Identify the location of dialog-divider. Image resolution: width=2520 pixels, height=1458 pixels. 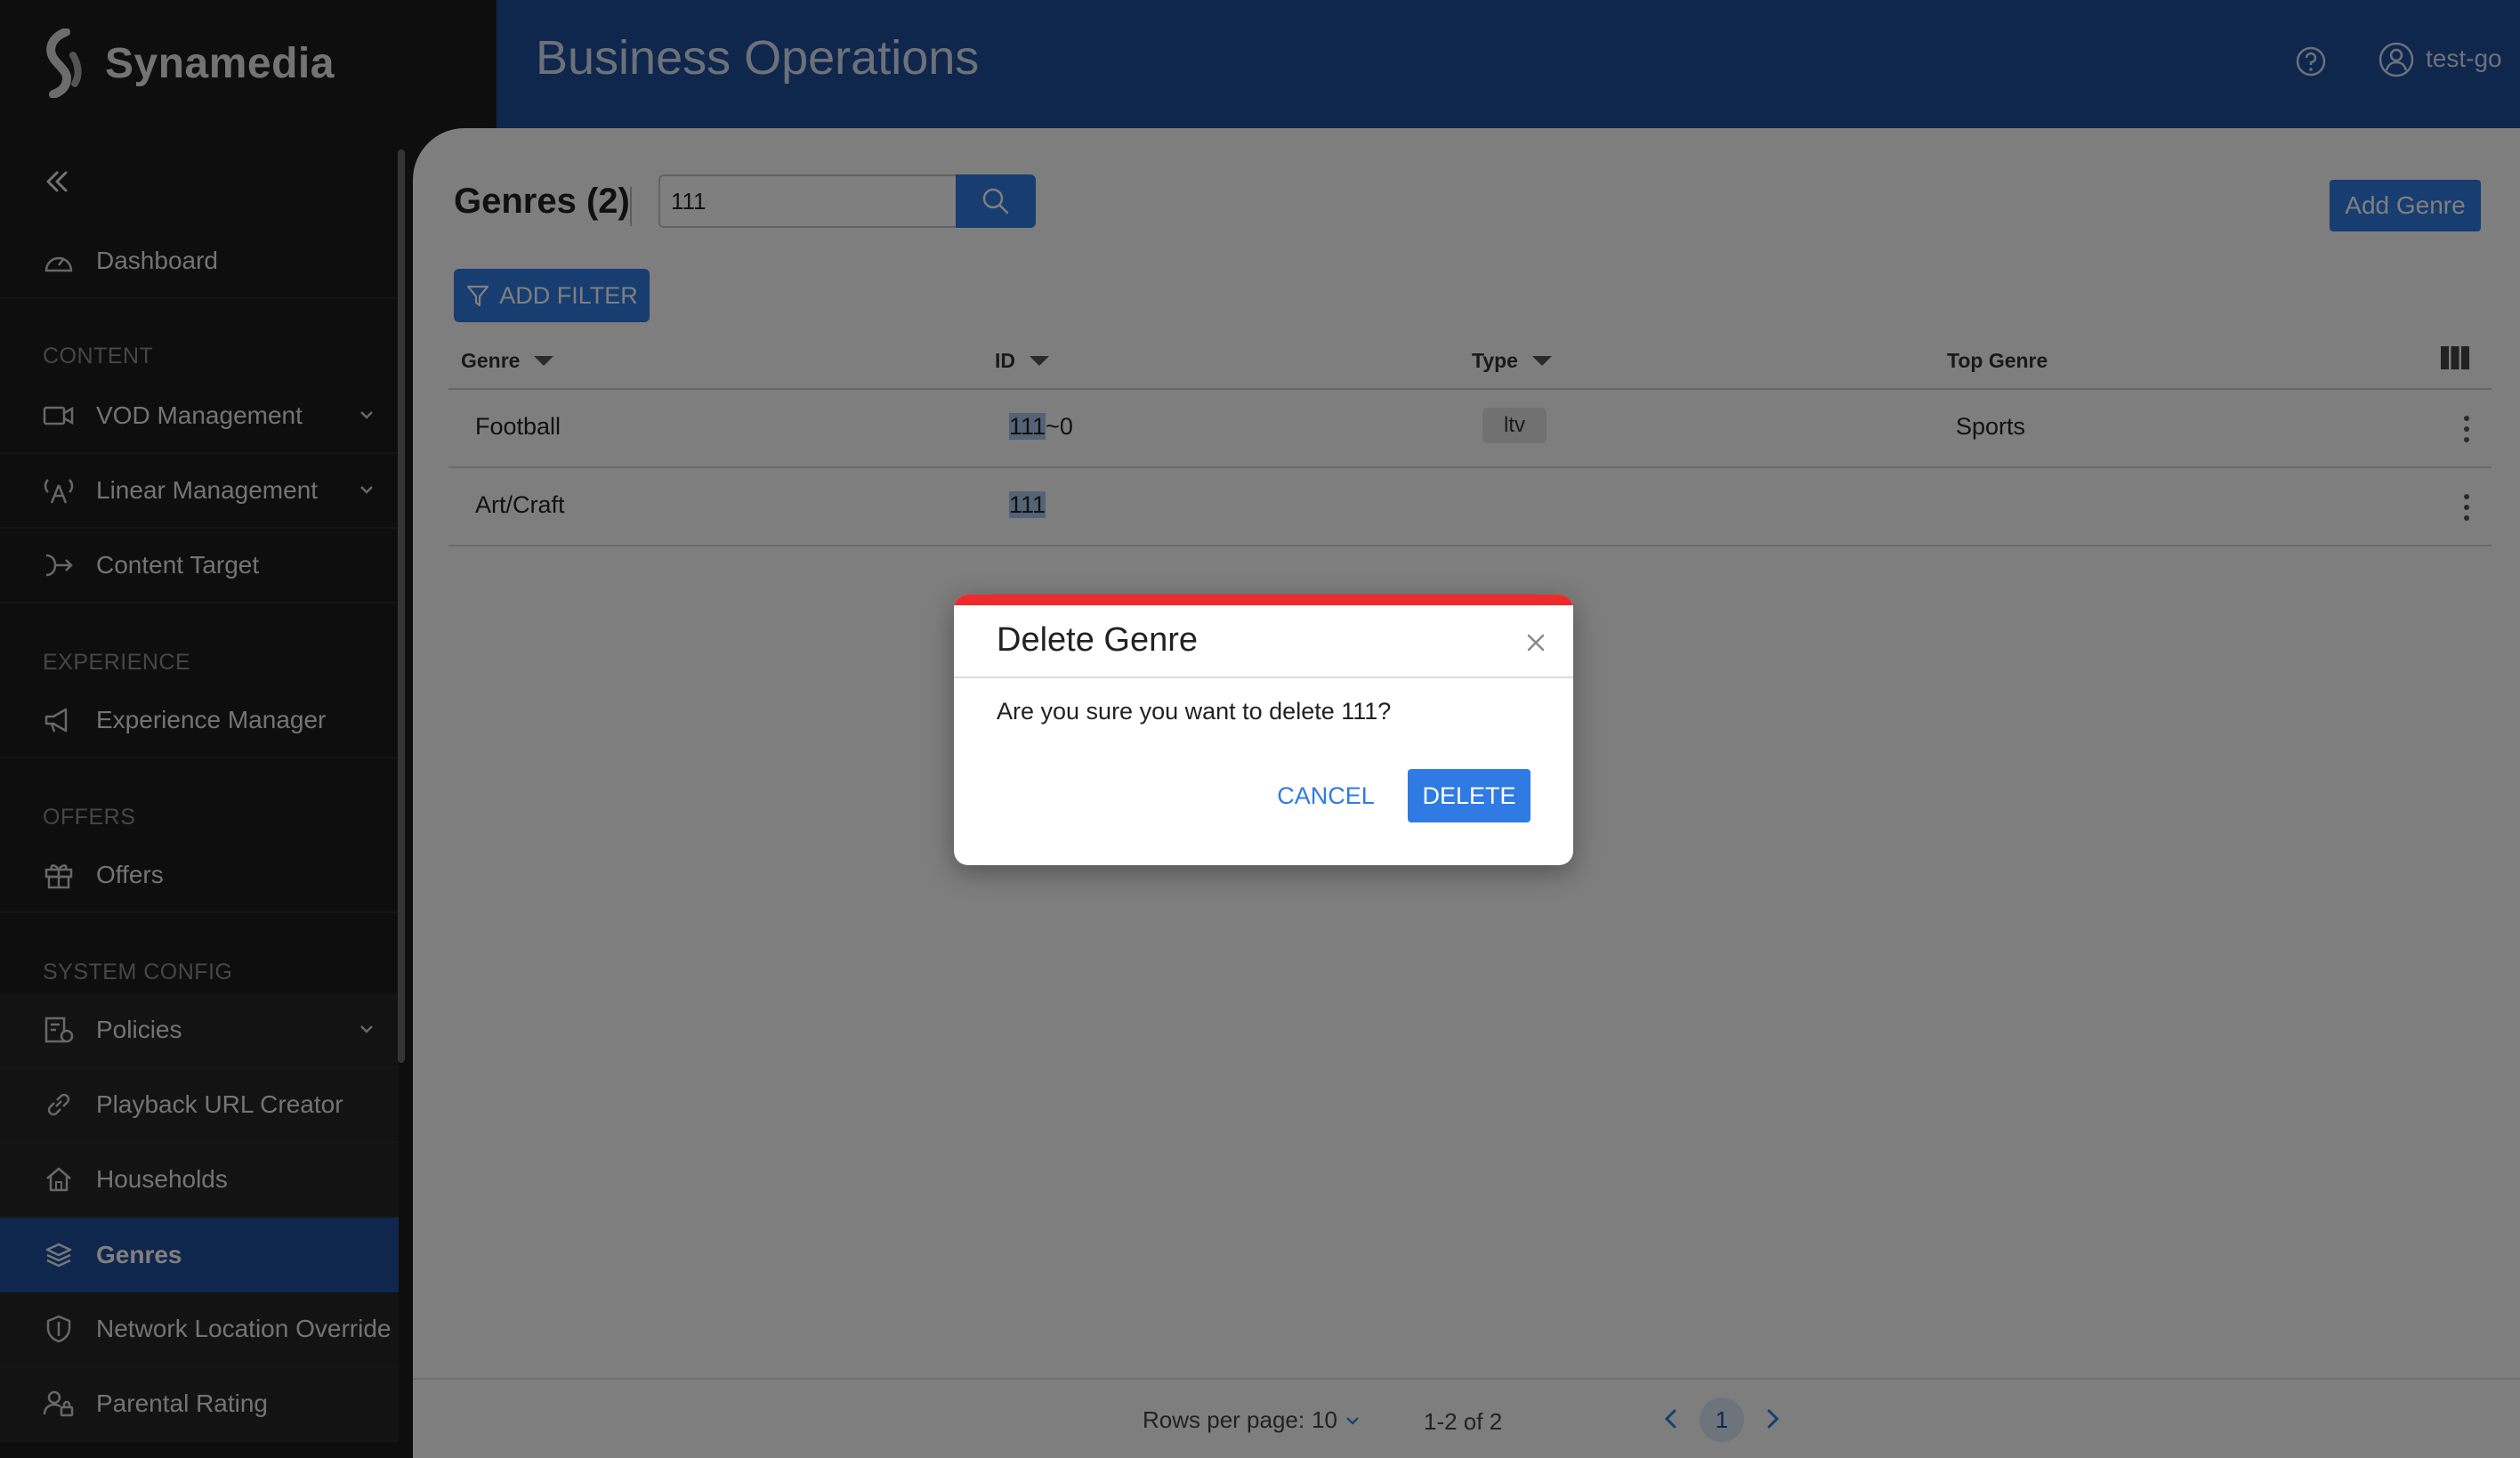
(1263, 677).